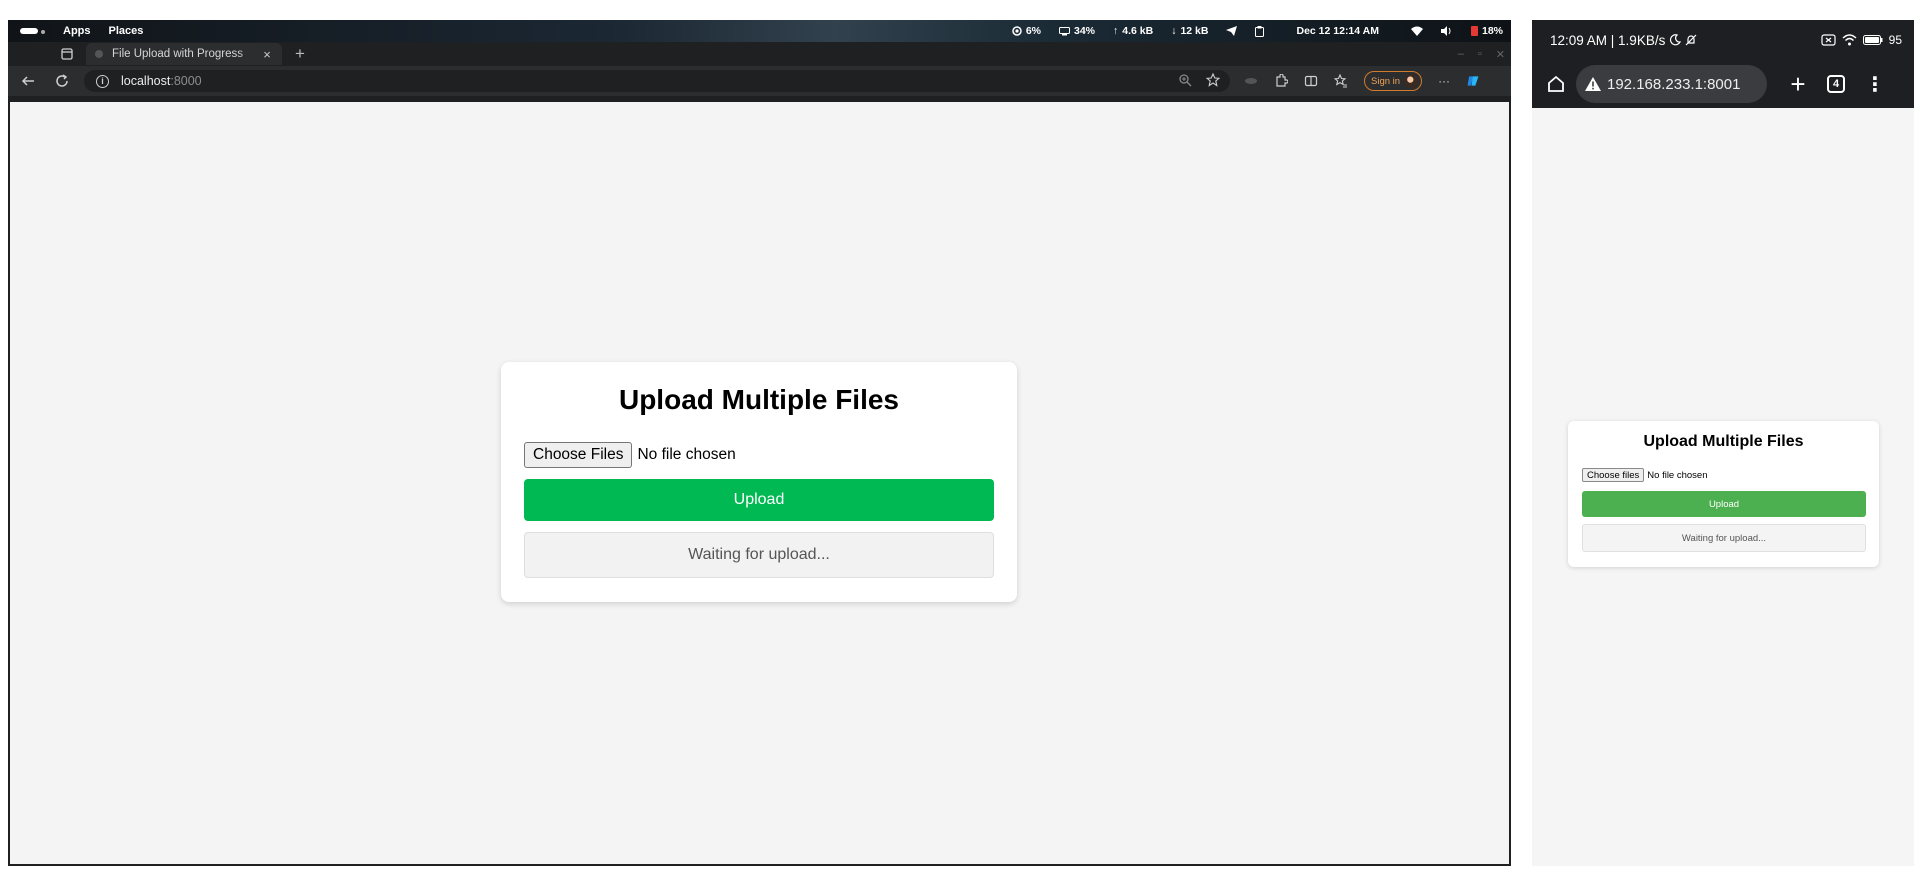 The image size is (1920, 890). I want to click on clock: Dec 12 12:14 AM, so click(1337, 31).